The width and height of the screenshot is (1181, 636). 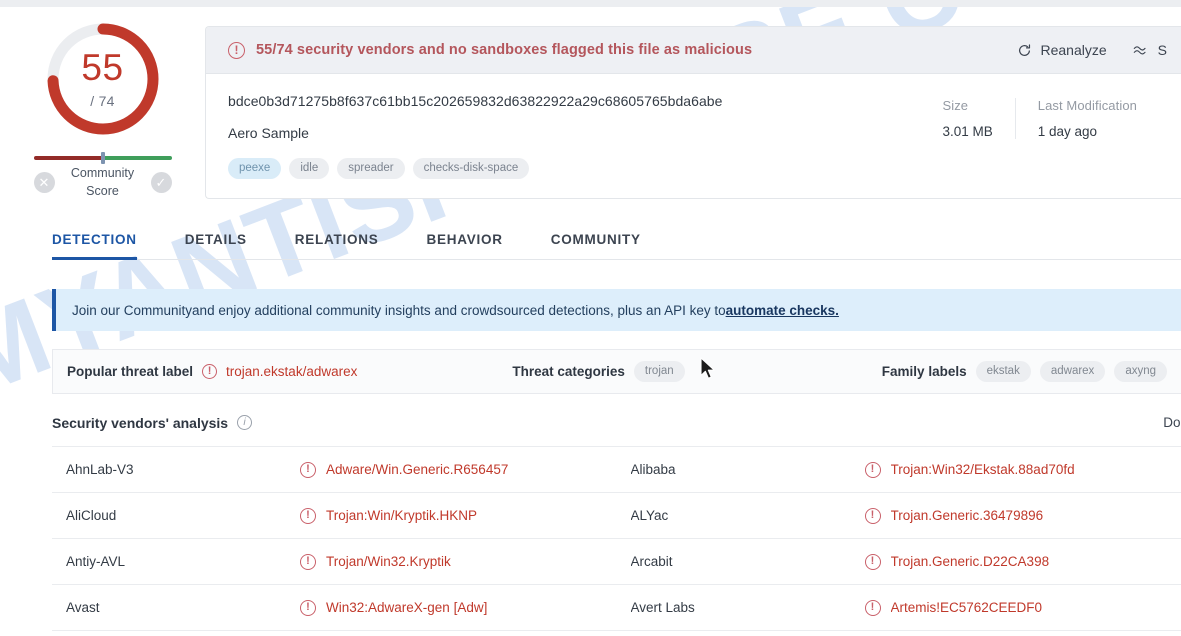 What do you see at coordinates (596, 245) in the screenshot?
I see `tab-community: COMMUNITY` at bounding box center [596, 245].